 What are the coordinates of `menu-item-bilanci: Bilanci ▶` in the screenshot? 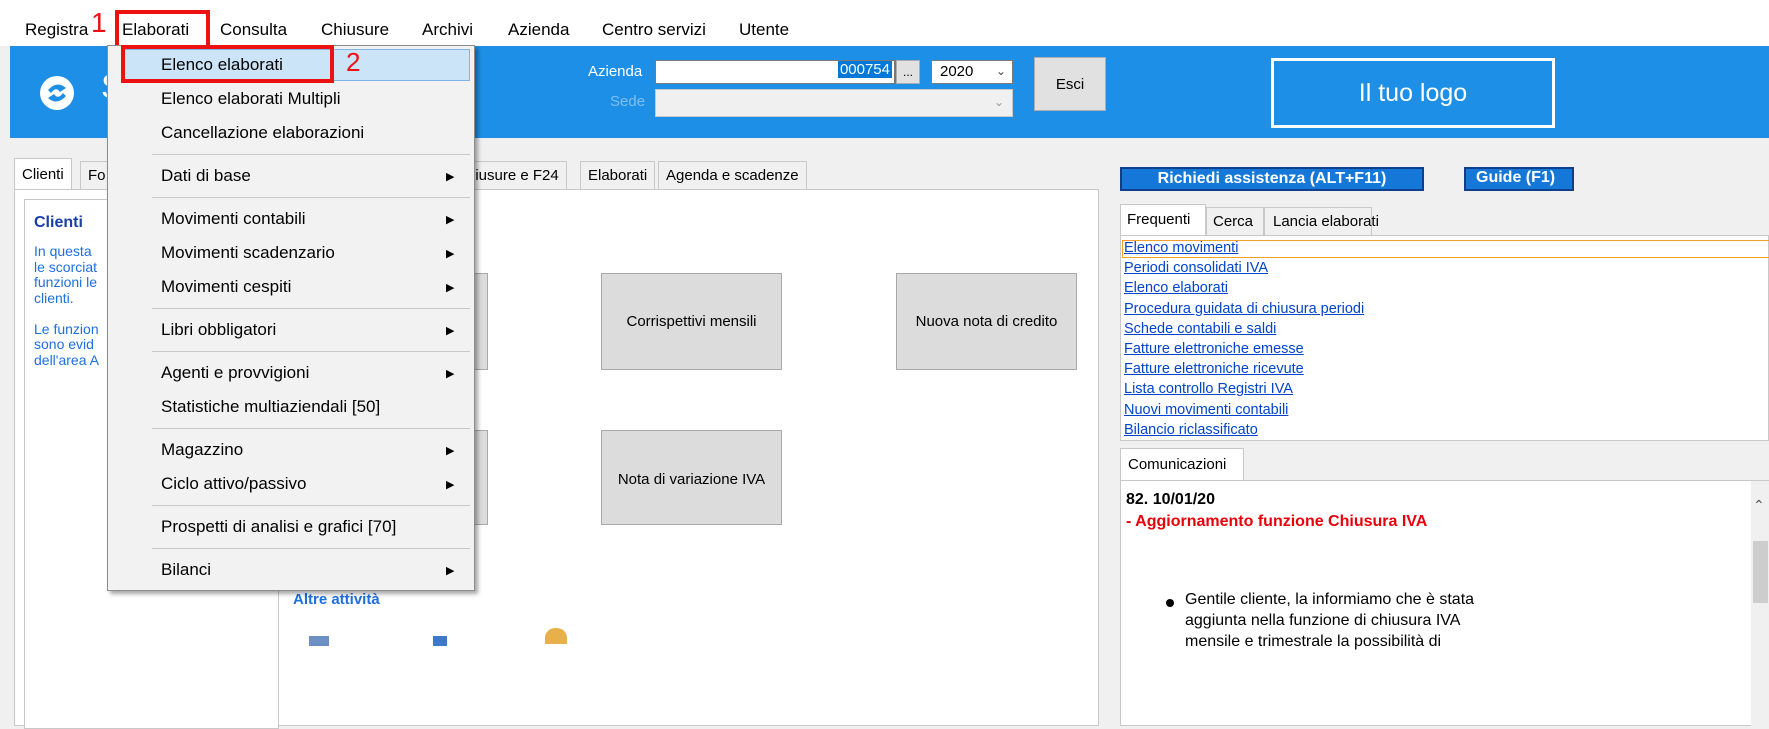 It's located at (291, 570).